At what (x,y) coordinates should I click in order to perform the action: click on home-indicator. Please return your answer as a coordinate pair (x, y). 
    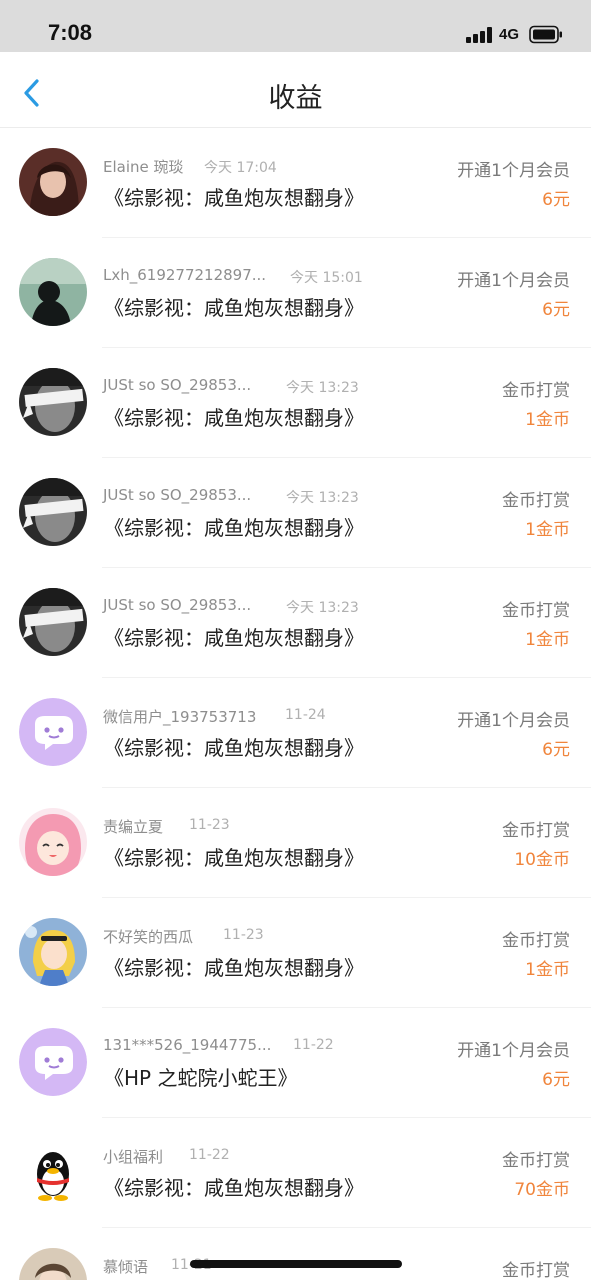
    Looking at the image, I should click on (296, 1264).